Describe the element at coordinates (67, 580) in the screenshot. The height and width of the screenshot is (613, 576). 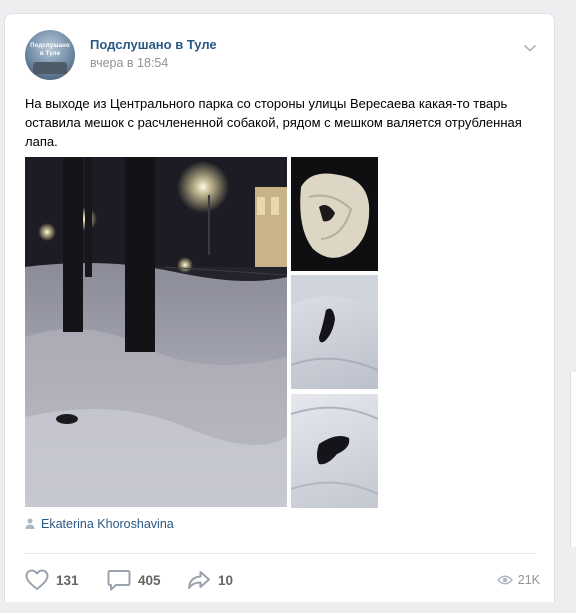
I see `like-count: 131` at that location.